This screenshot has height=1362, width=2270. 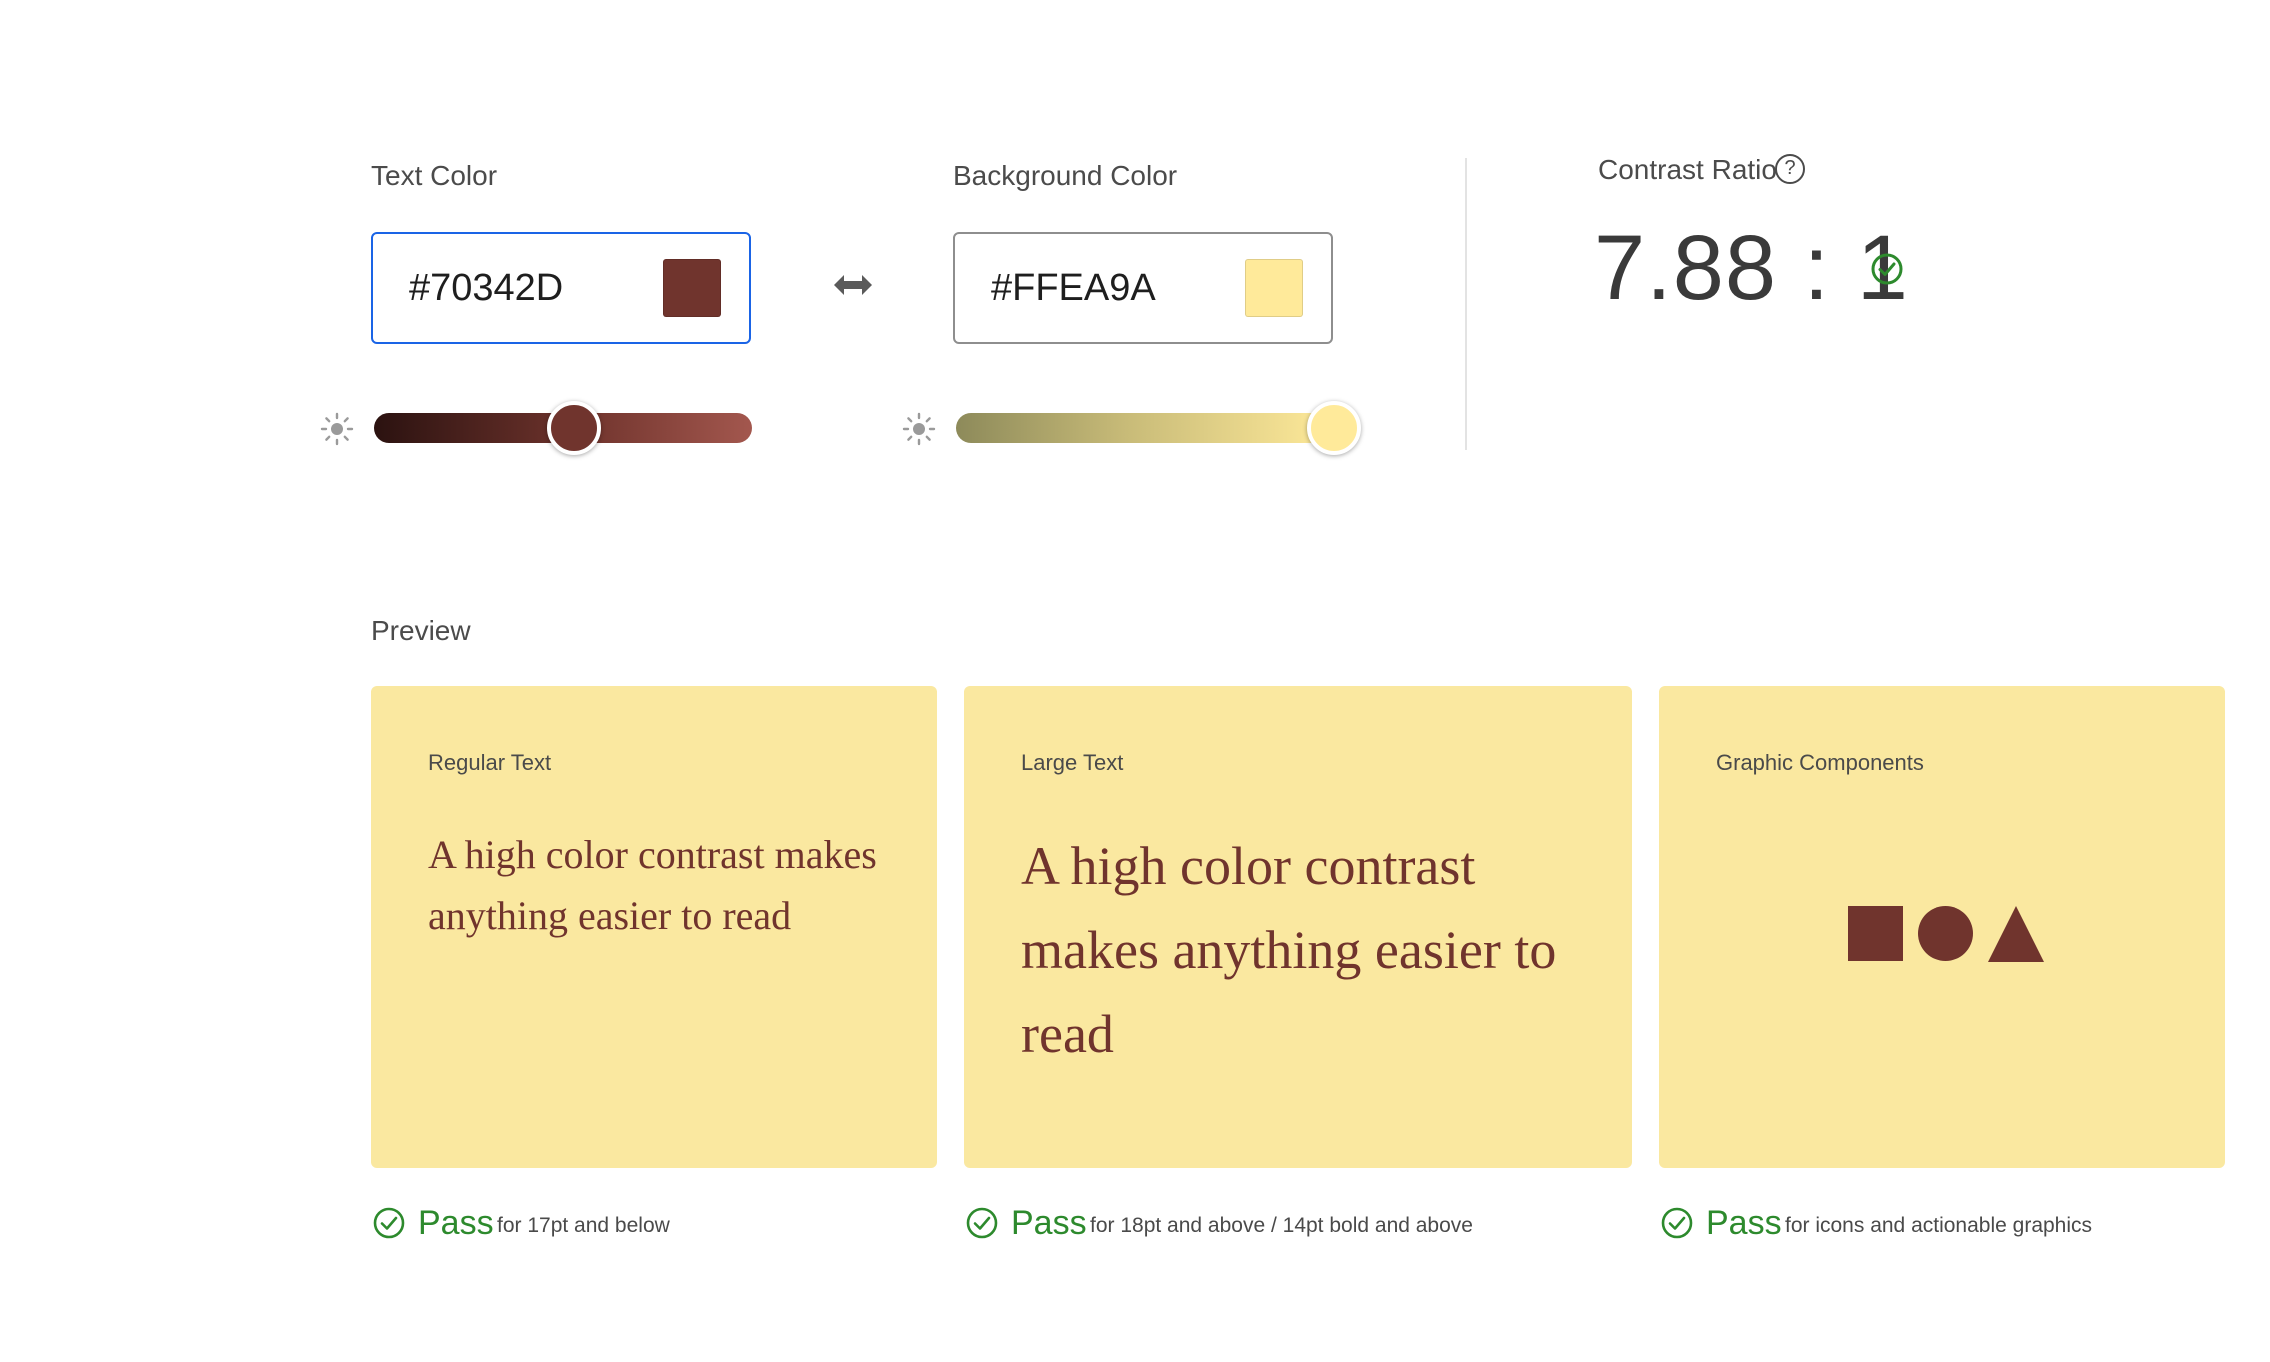 I want to click on section-divider, so click(x=1466, y=304).